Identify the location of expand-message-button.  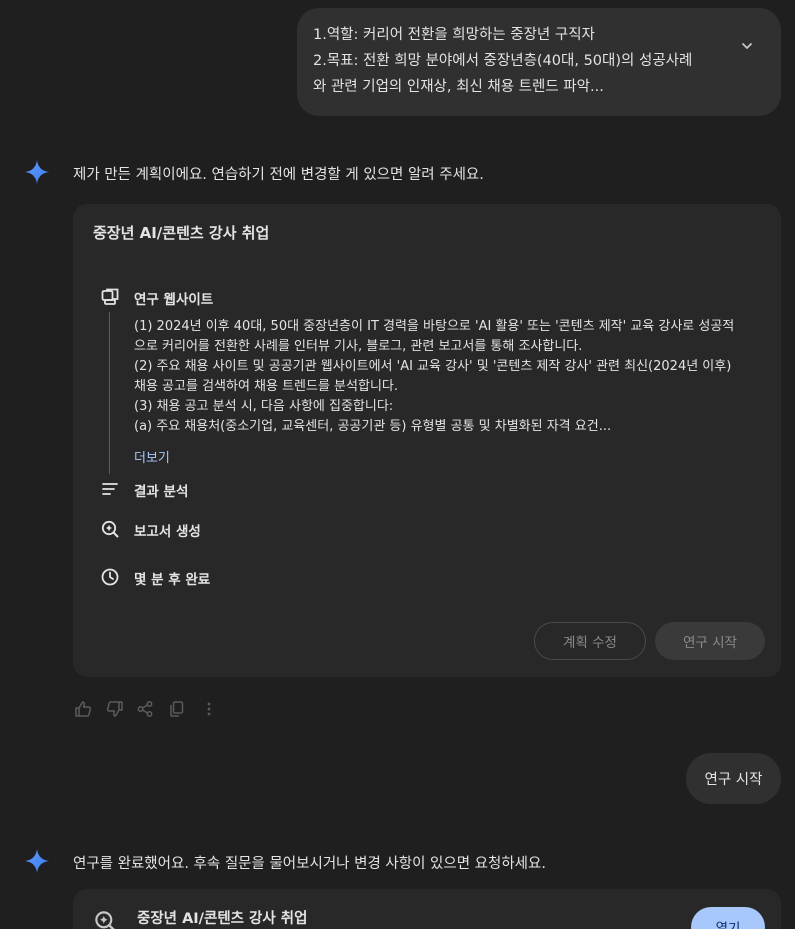
(747, 46).